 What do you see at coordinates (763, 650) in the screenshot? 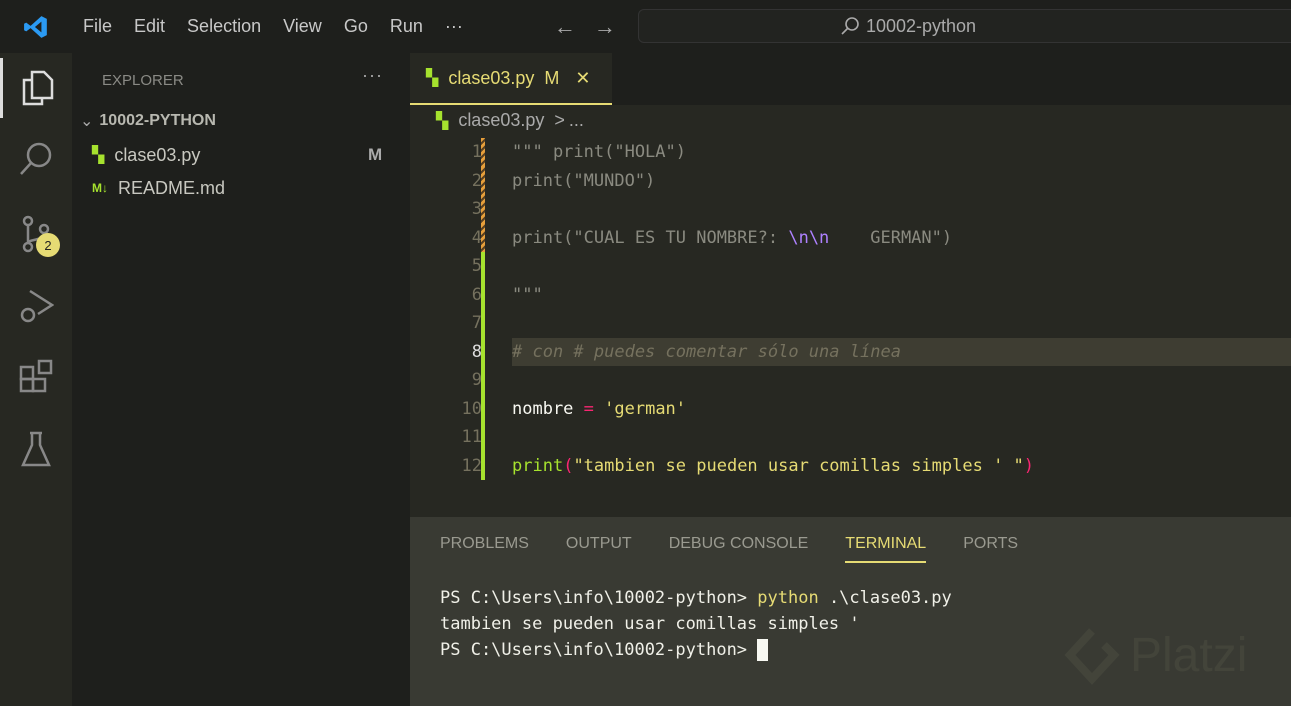
I see `terminal-cursor` at bounding box center [763, 650].